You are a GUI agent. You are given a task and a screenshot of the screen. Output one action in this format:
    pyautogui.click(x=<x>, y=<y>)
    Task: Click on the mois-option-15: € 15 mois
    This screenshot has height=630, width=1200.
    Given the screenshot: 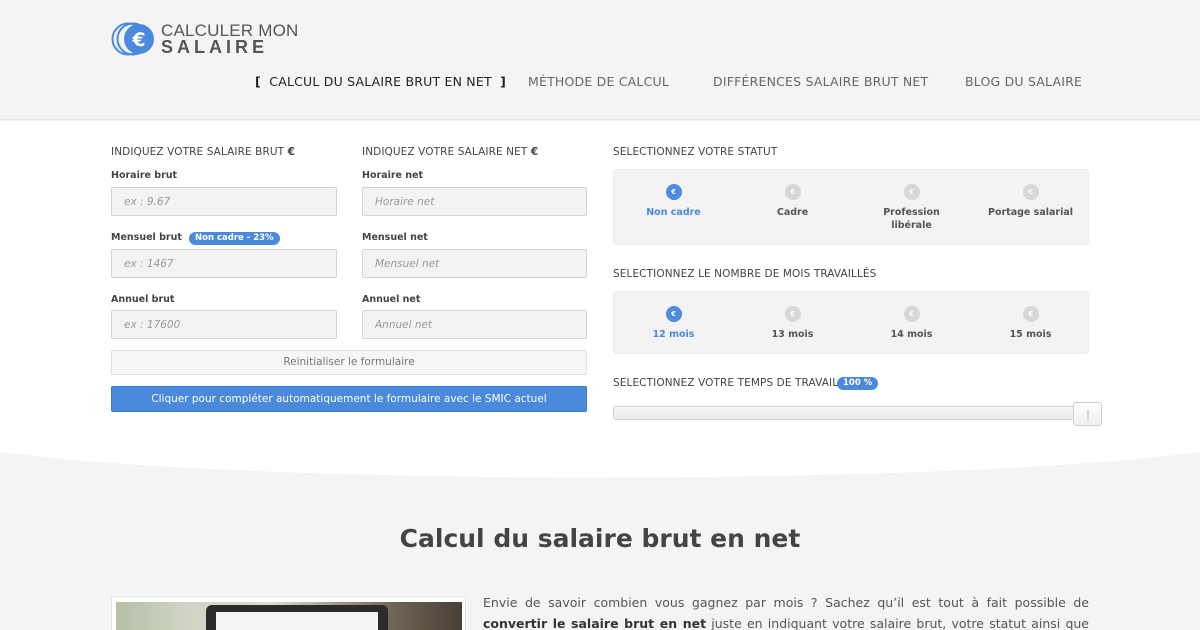 What is the action you would take?
    pyautogui.click(x=1030, y=323)
    